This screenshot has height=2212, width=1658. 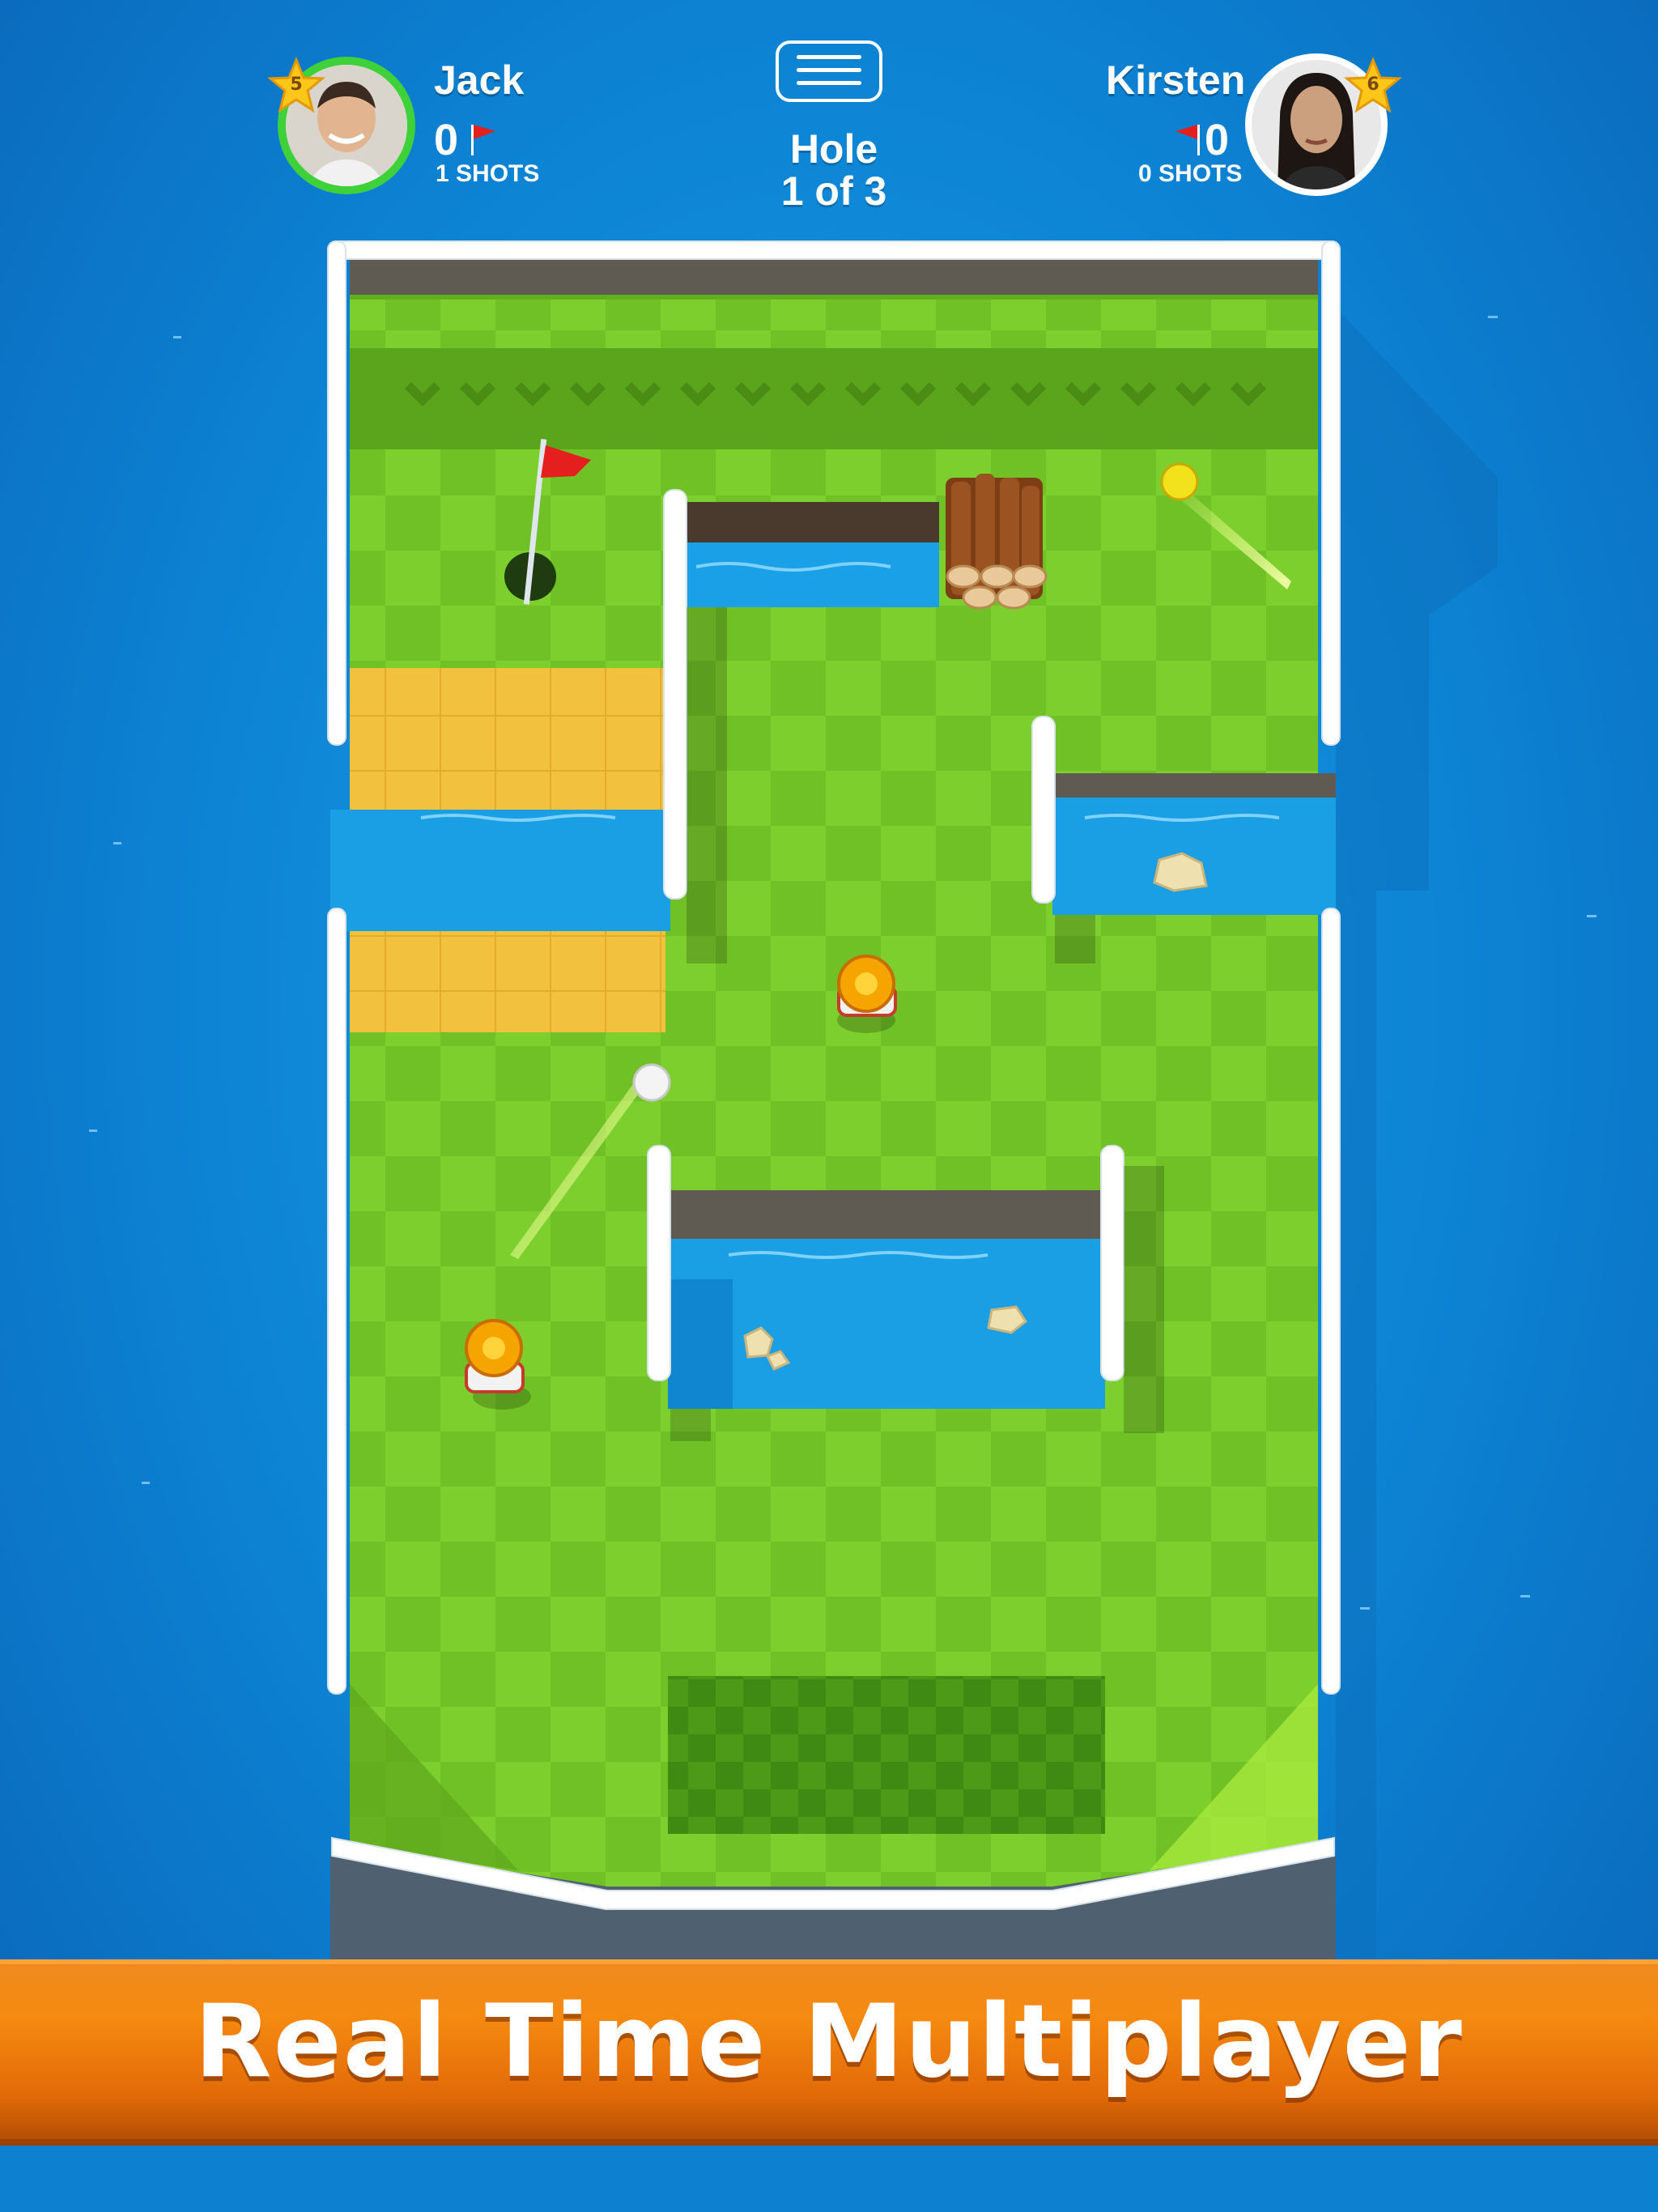 I want to click on level-star-icon: 5, so click(x=296, y=86).